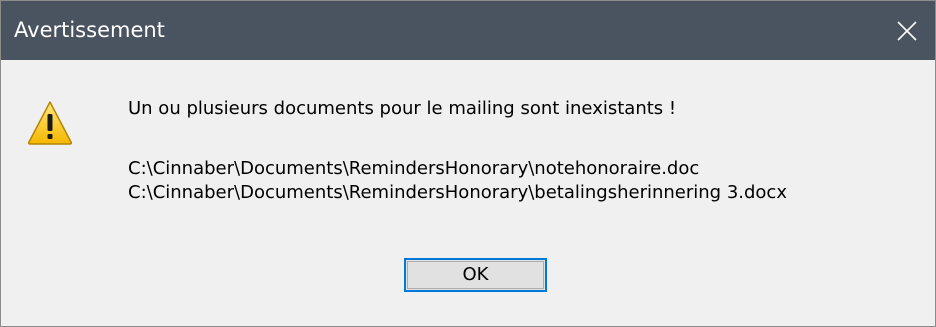 The height and width of the screenshot is (327, 936). Describe the element at coordinates (89, 30) in the screenshot. I see `dialog-title: Avertissement` at that location.